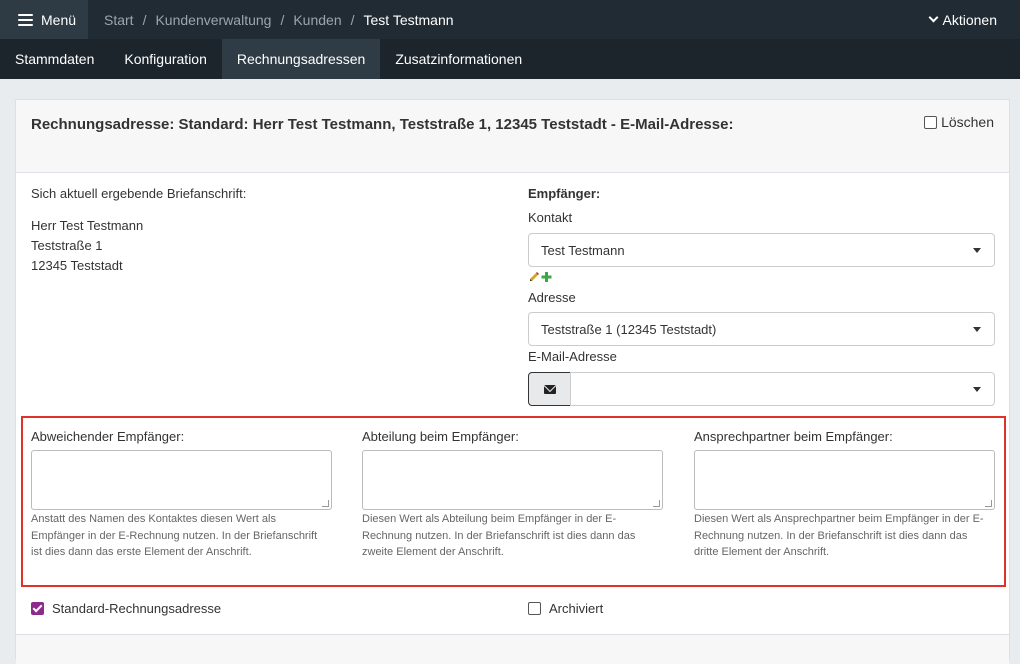 The height and width of the screenshot is (664, 1020). Describe the element at coordinates (844, 480) in the screenshot. I see `contact-person-input` at that location.